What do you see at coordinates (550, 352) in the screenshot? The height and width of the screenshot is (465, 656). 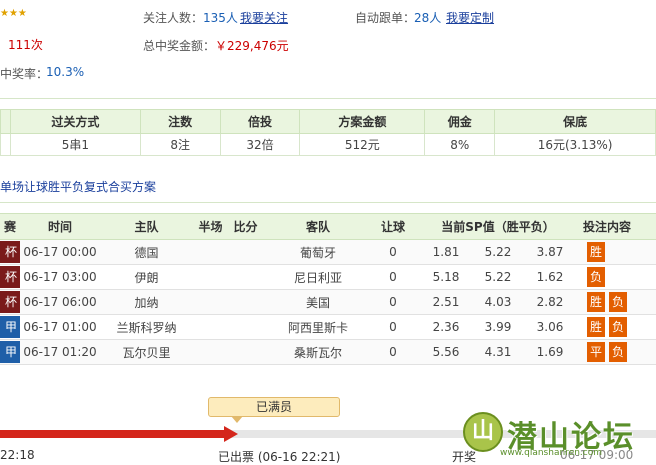 I see `sp-lose: 1.69` at bounding box center [550, 352].